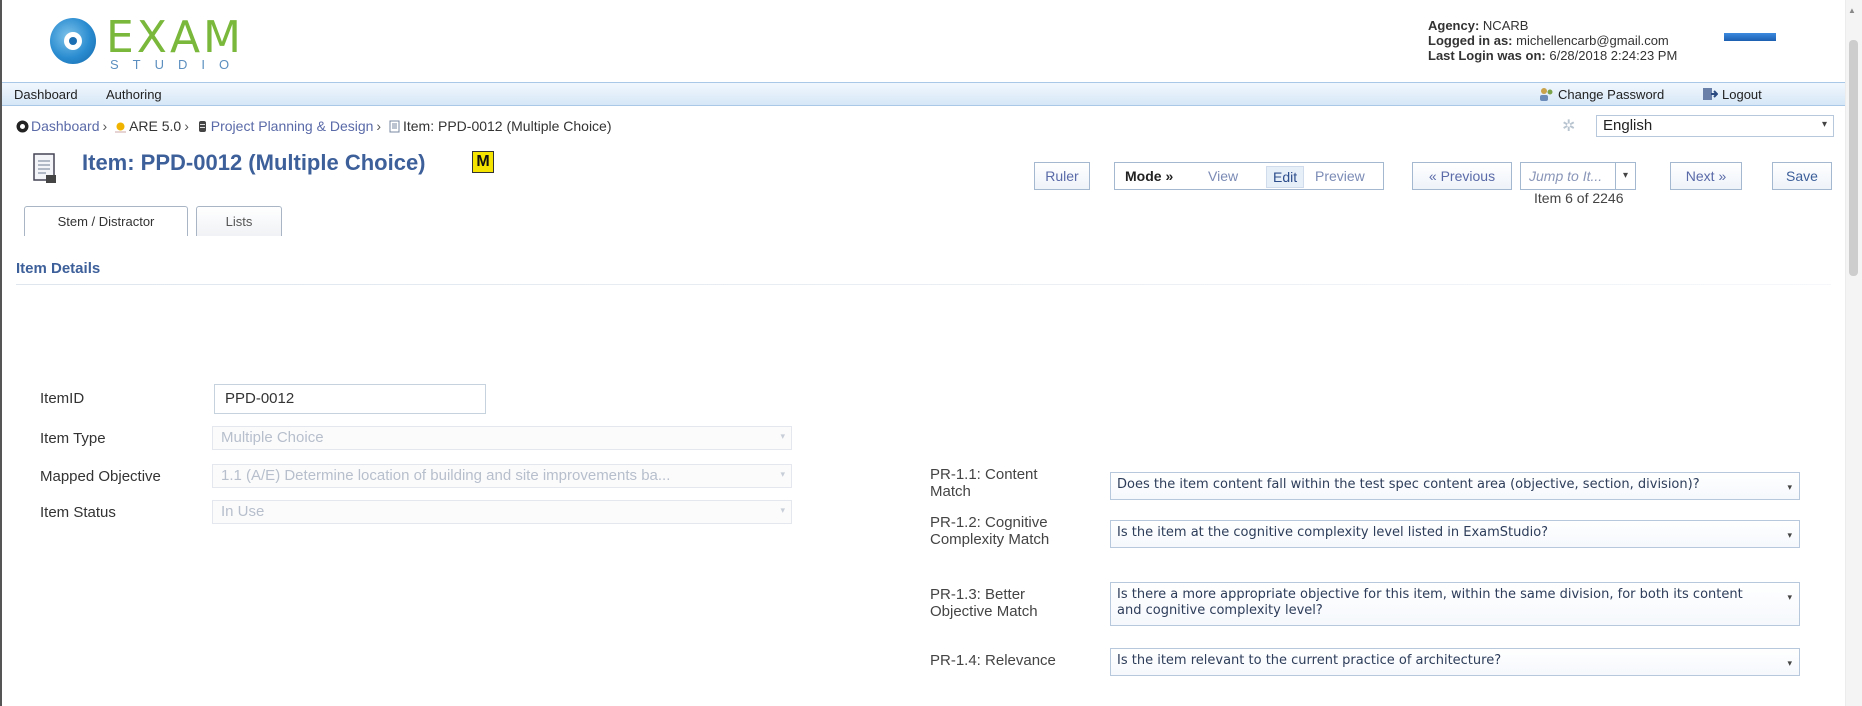  What do you see at coordinates (1613, 55) in the screenshot?
I see `last-login-value: 6/28/2018 2:24:23 PM` at bounding box center [1613, 55].